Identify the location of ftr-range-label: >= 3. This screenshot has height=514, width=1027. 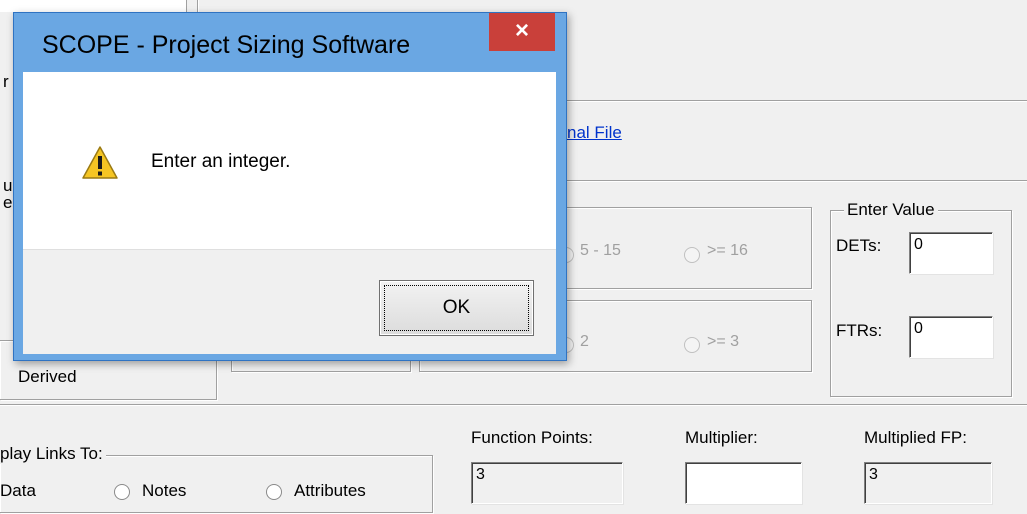
(723, 341).